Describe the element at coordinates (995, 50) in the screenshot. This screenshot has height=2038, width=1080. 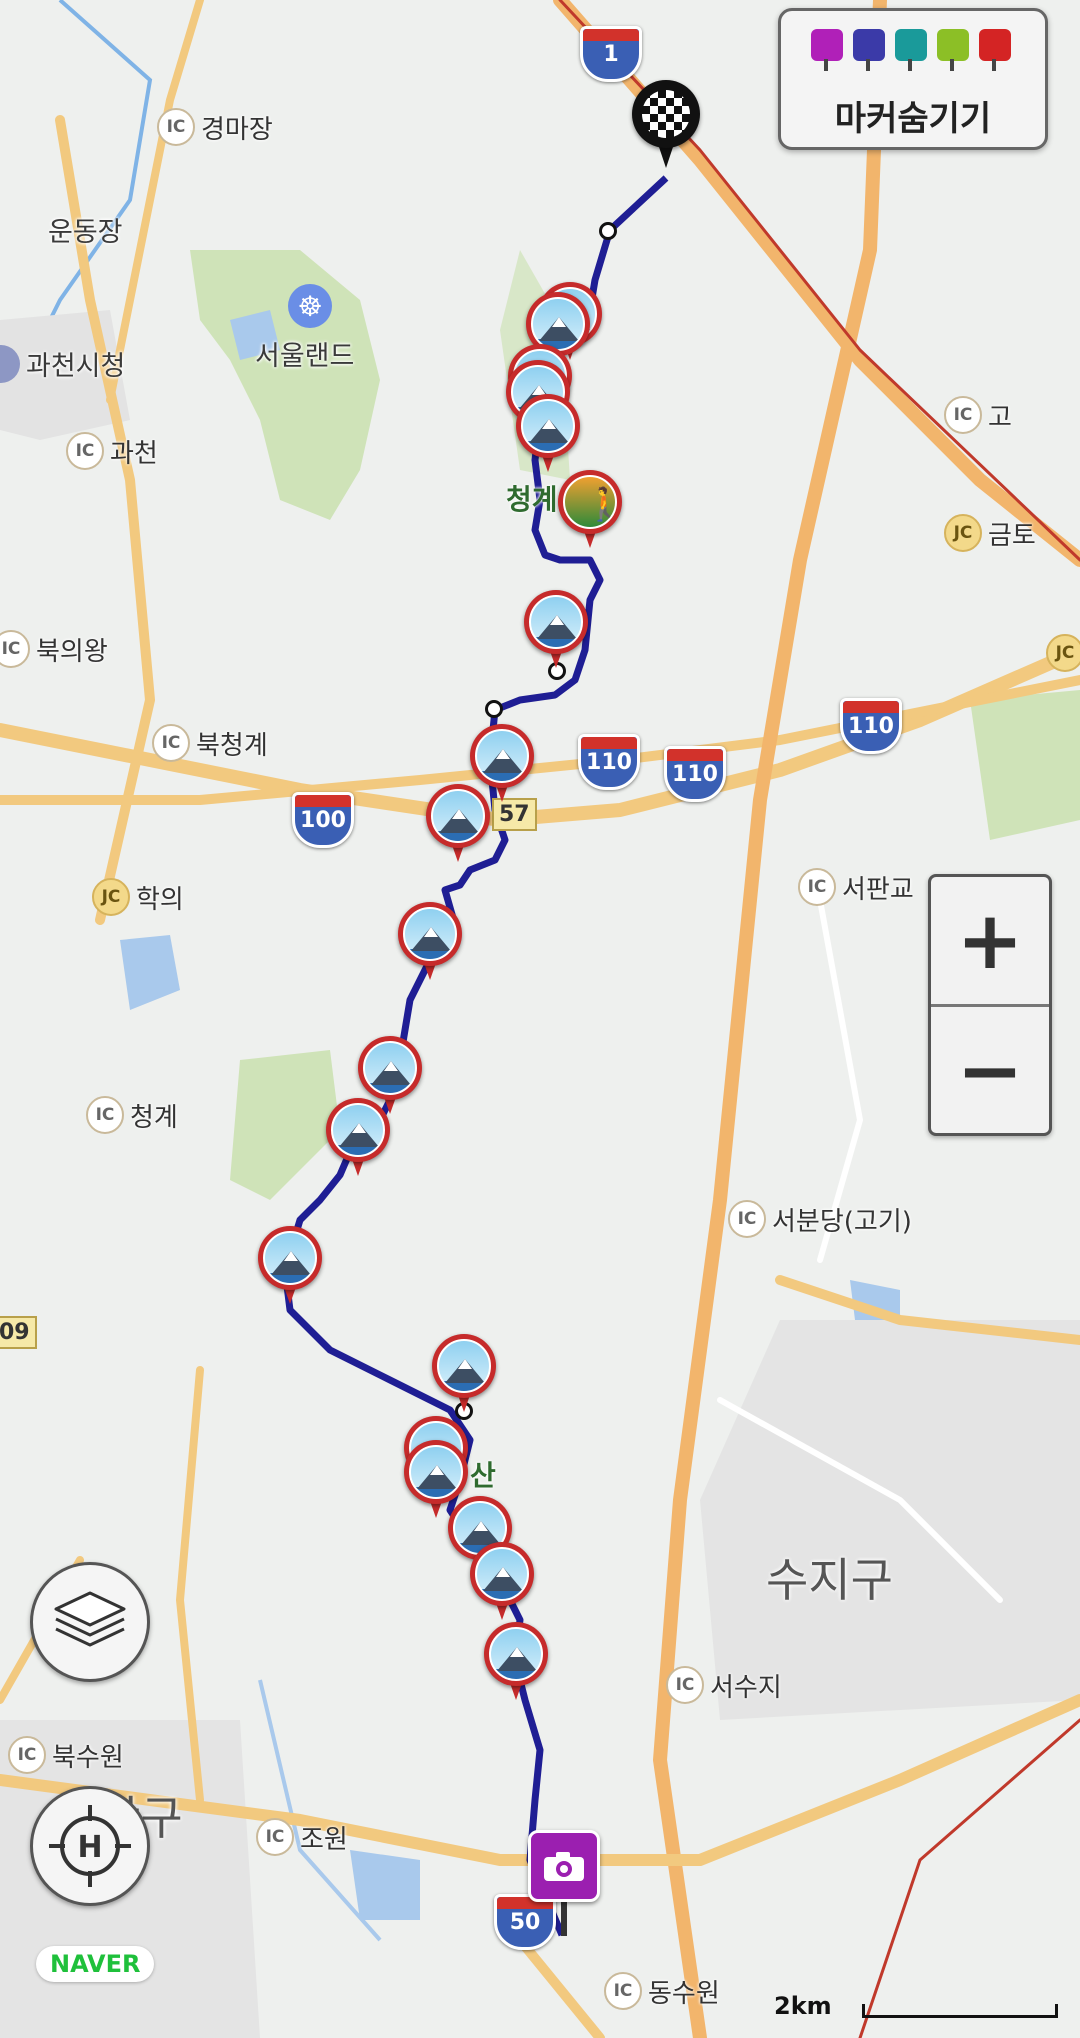
I see `flag-marker-icon` at that location.